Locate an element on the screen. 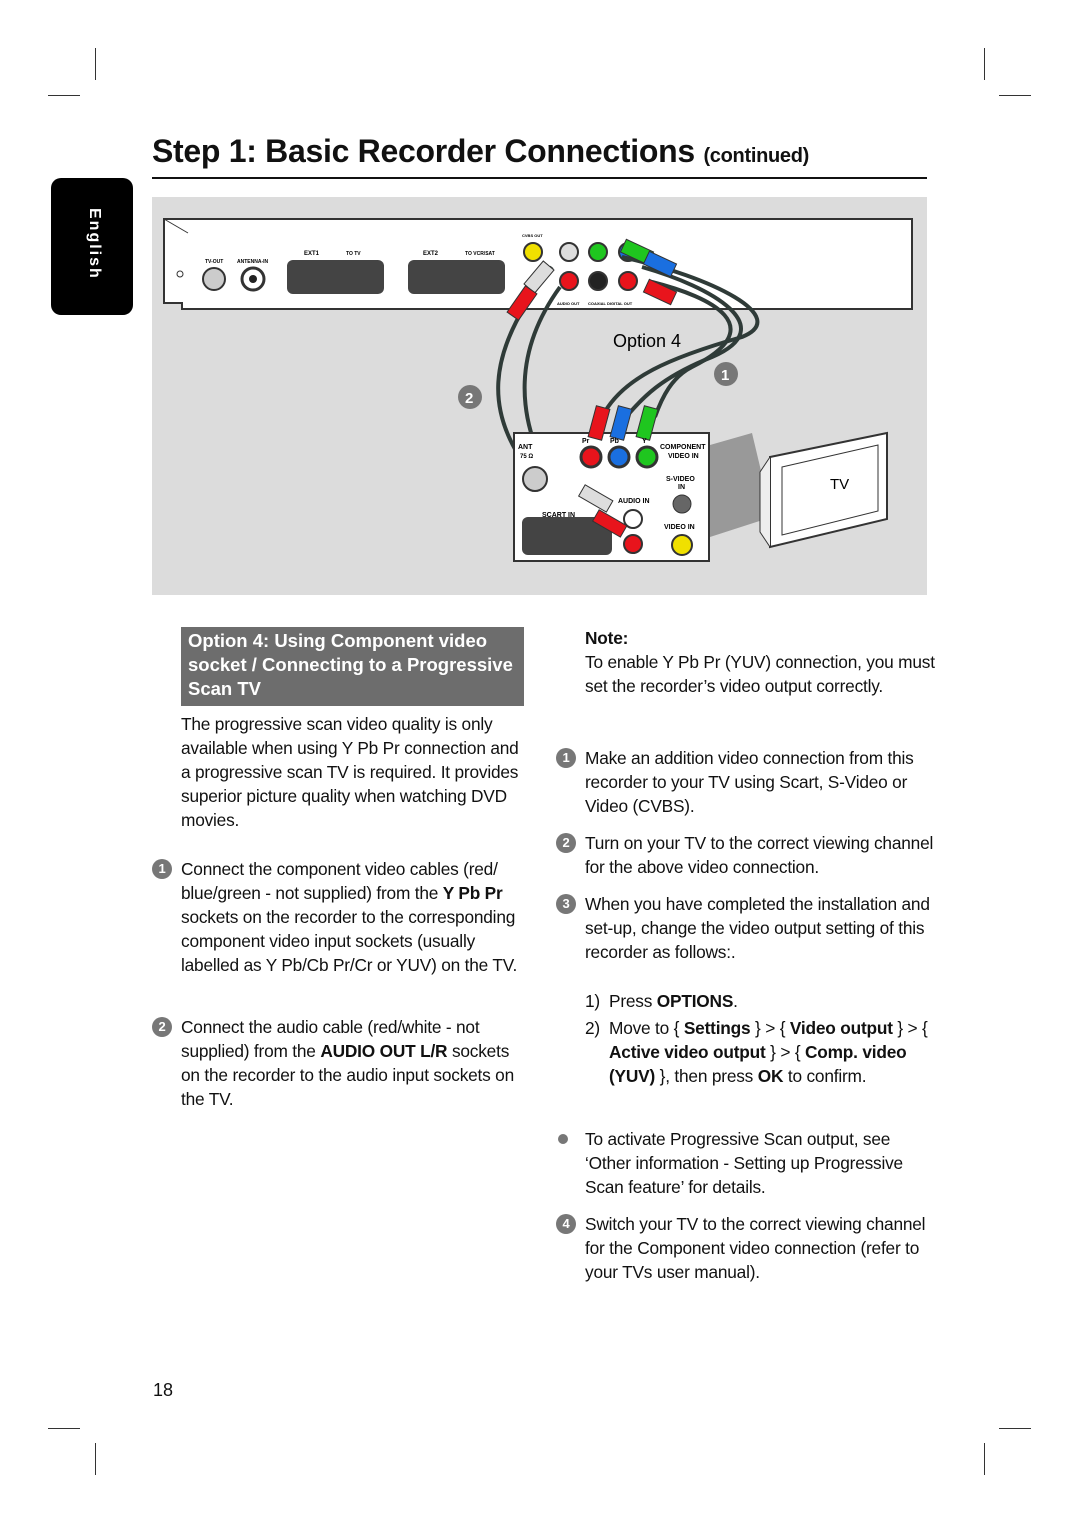  y-label: Y is located at coordinates (644, 441).